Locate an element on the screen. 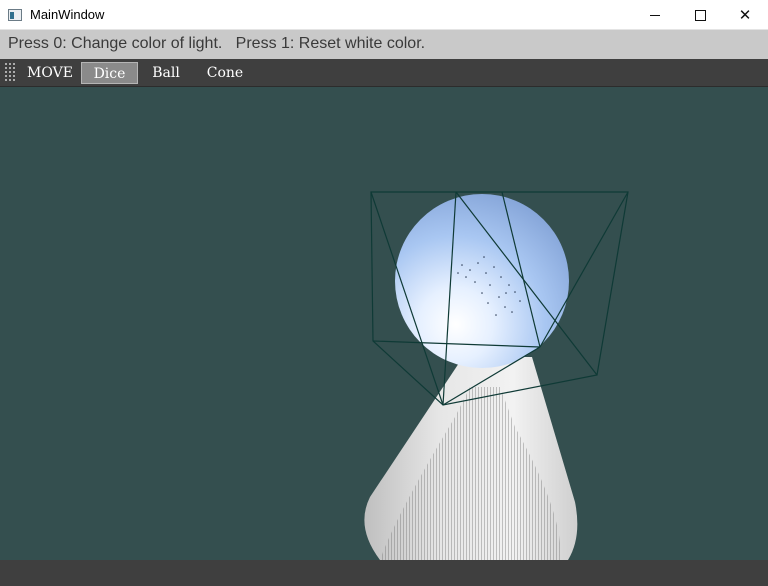  toolbar-button-dice: Dice is located at coordinates (109, 73).